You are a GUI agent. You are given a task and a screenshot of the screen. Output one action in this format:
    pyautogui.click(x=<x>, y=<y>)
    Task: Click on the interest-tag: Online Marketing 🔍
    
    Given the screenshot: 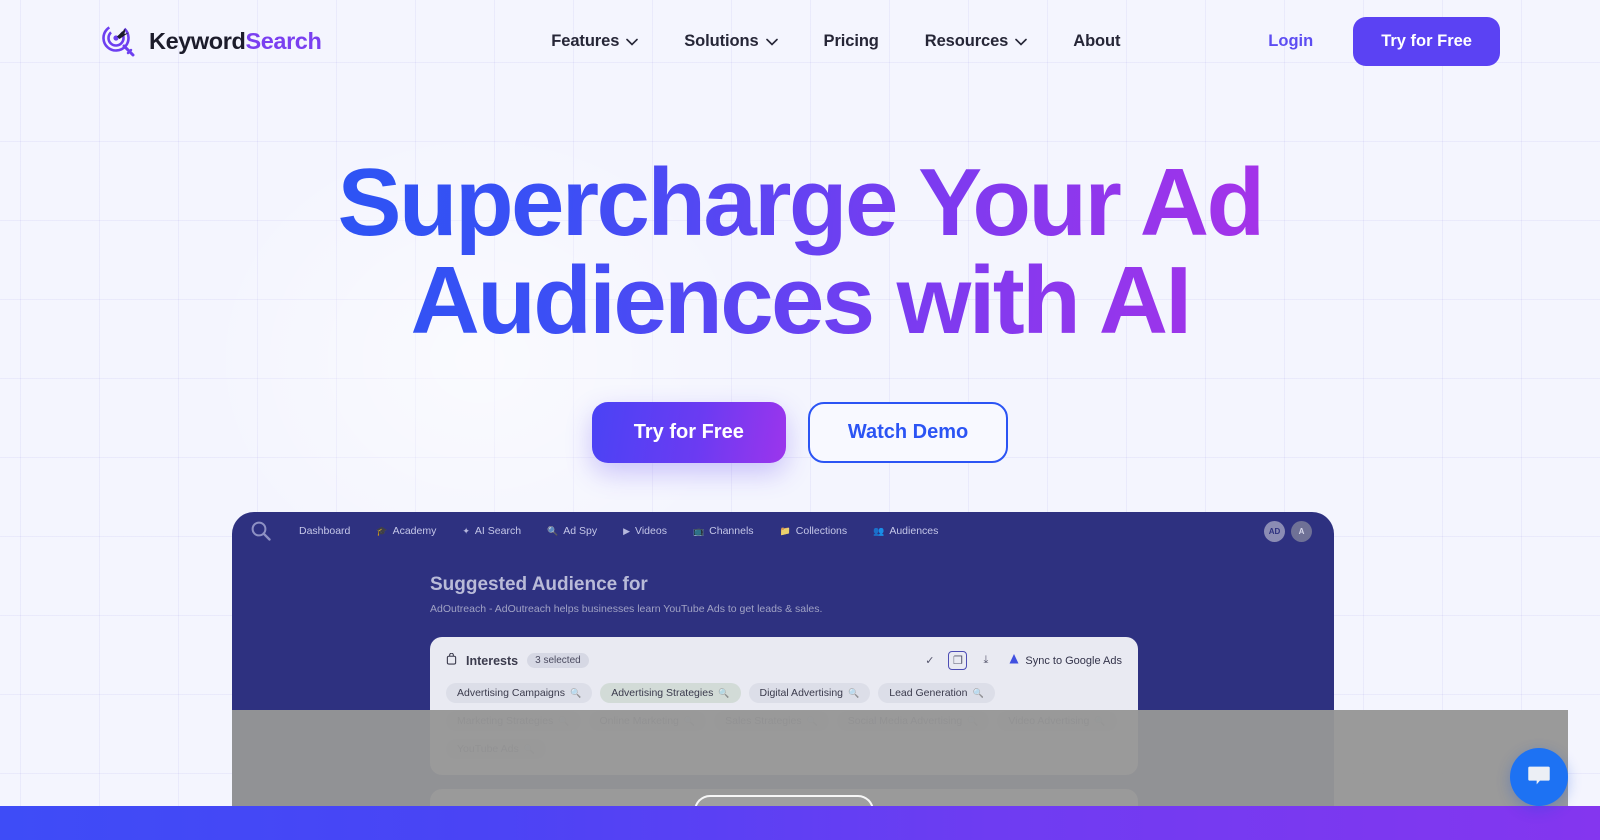 What is the action you would take?
    pyautogui.click(x=647, y=721)
    